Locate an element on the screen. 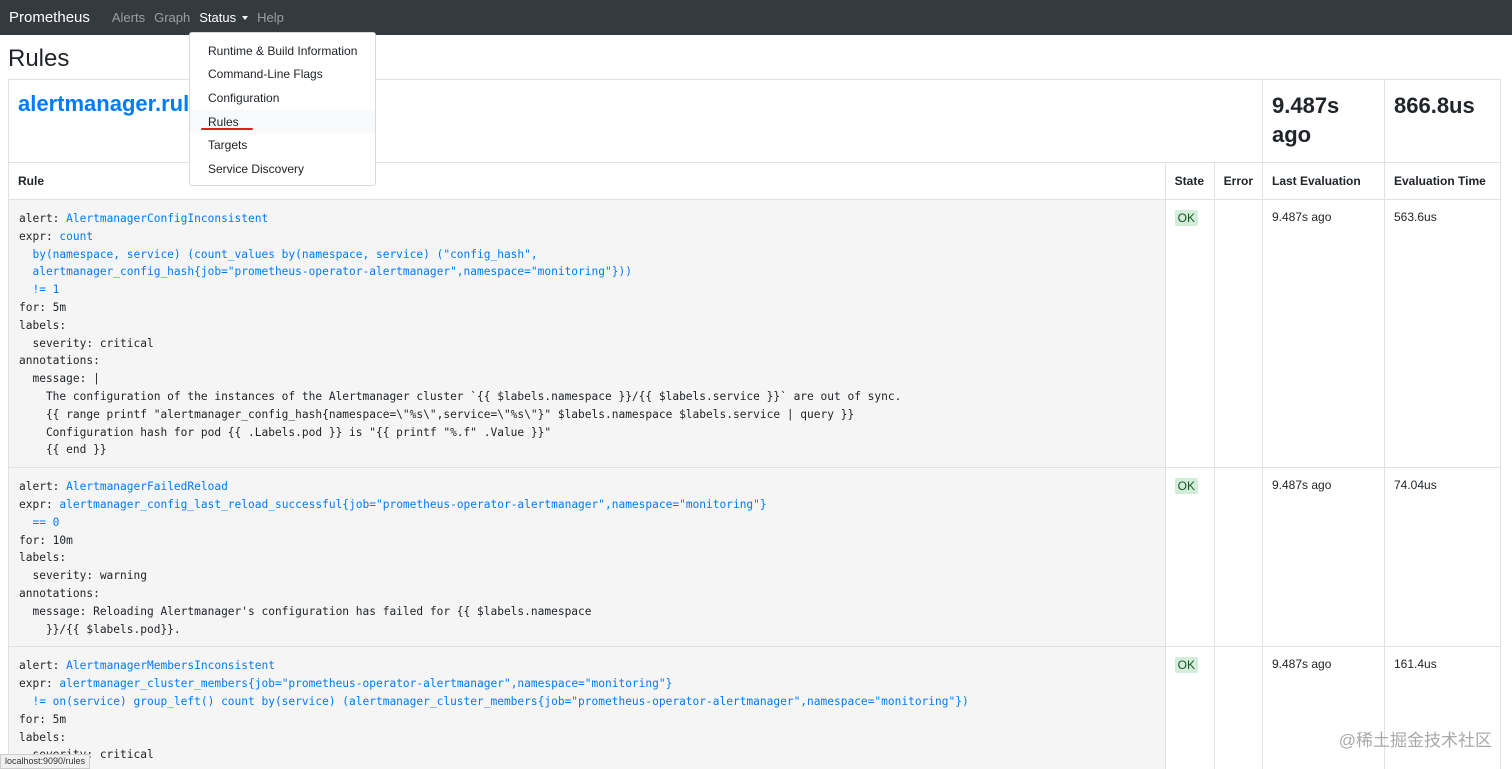 Image resolution: width=1512 pixels, height=769 pixels. menu-item-targets: Targets is located at coordinates (282, 145).